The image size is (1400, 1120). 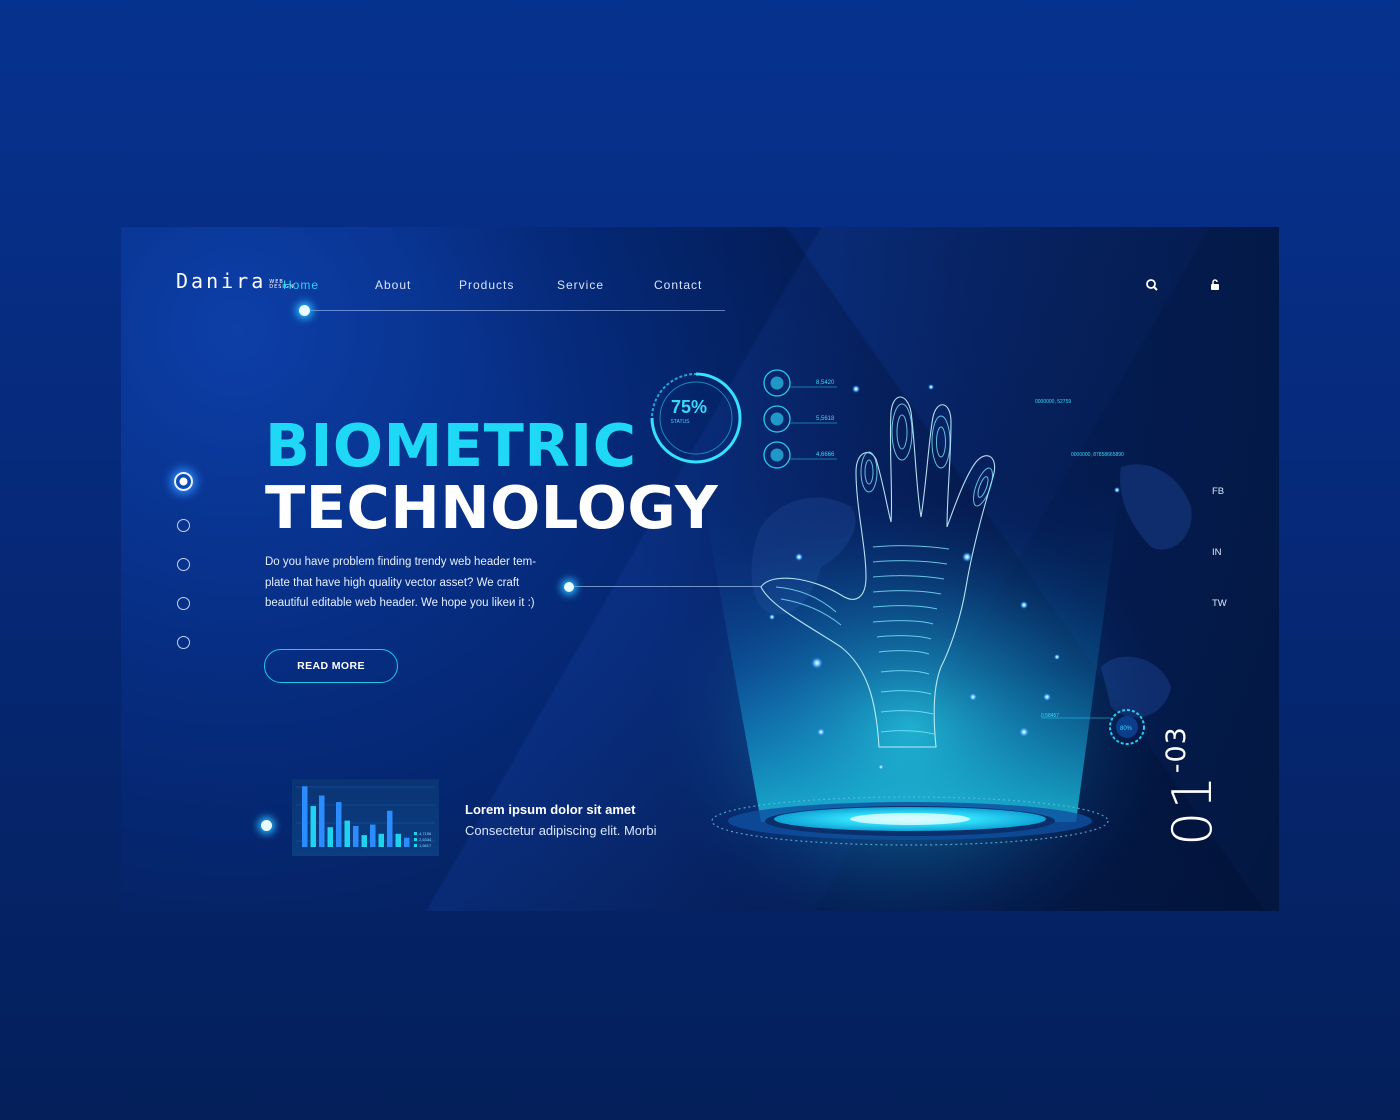 What do you see at coordinates (580, 285) in the screenshot?
I see `nav-service: Service` at bounding box center [580, 285].